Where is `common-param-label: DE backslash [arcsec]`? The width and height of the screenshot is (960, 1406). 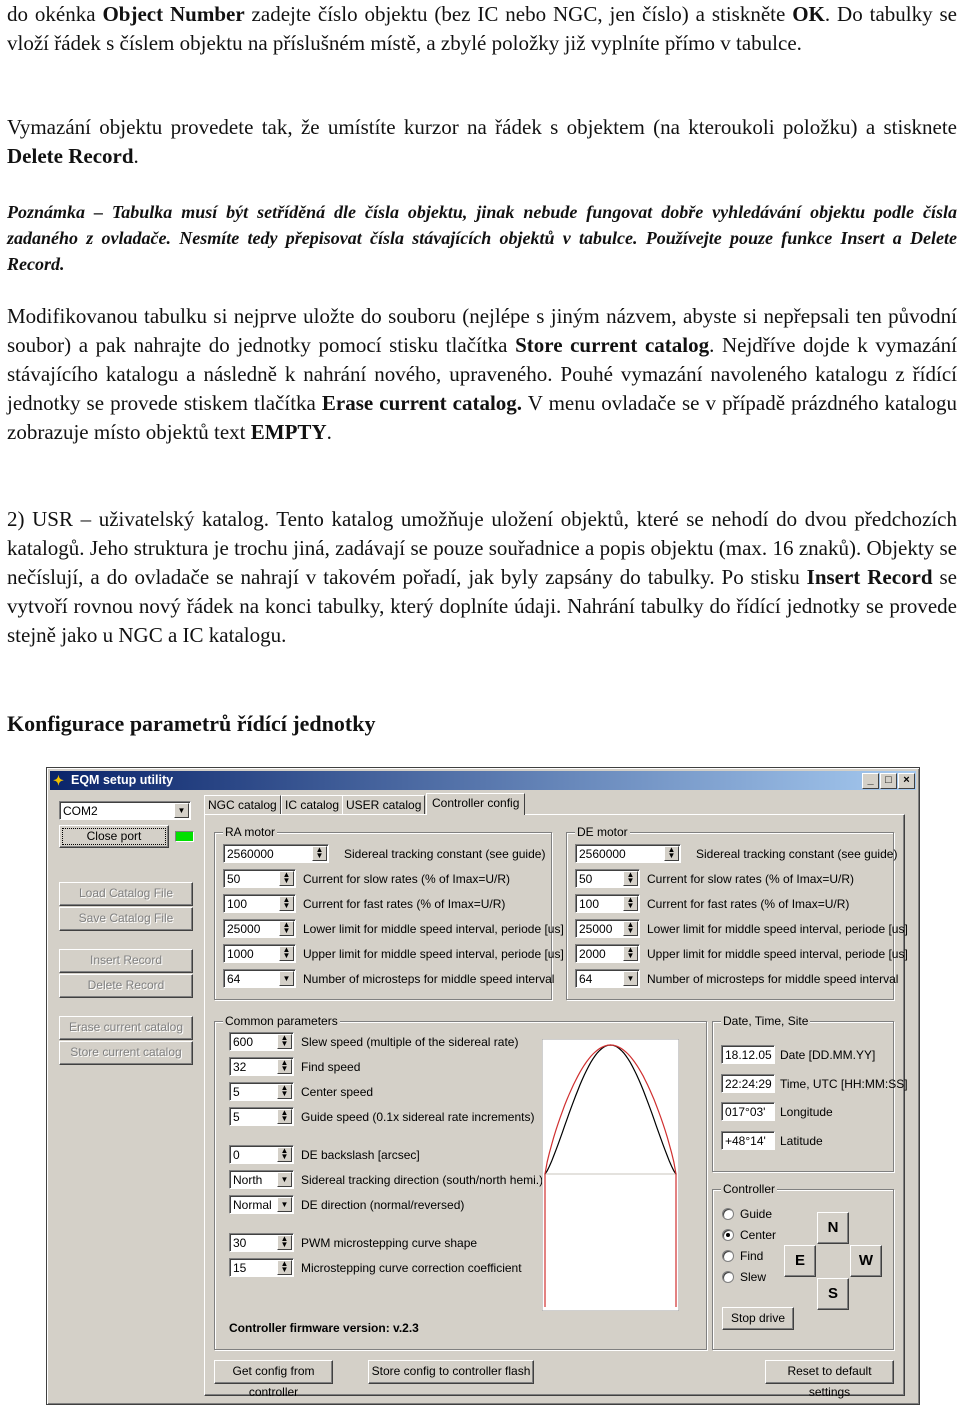
common-param-label: DE backslash [arcsec] is located at coordinates (360, 1155).